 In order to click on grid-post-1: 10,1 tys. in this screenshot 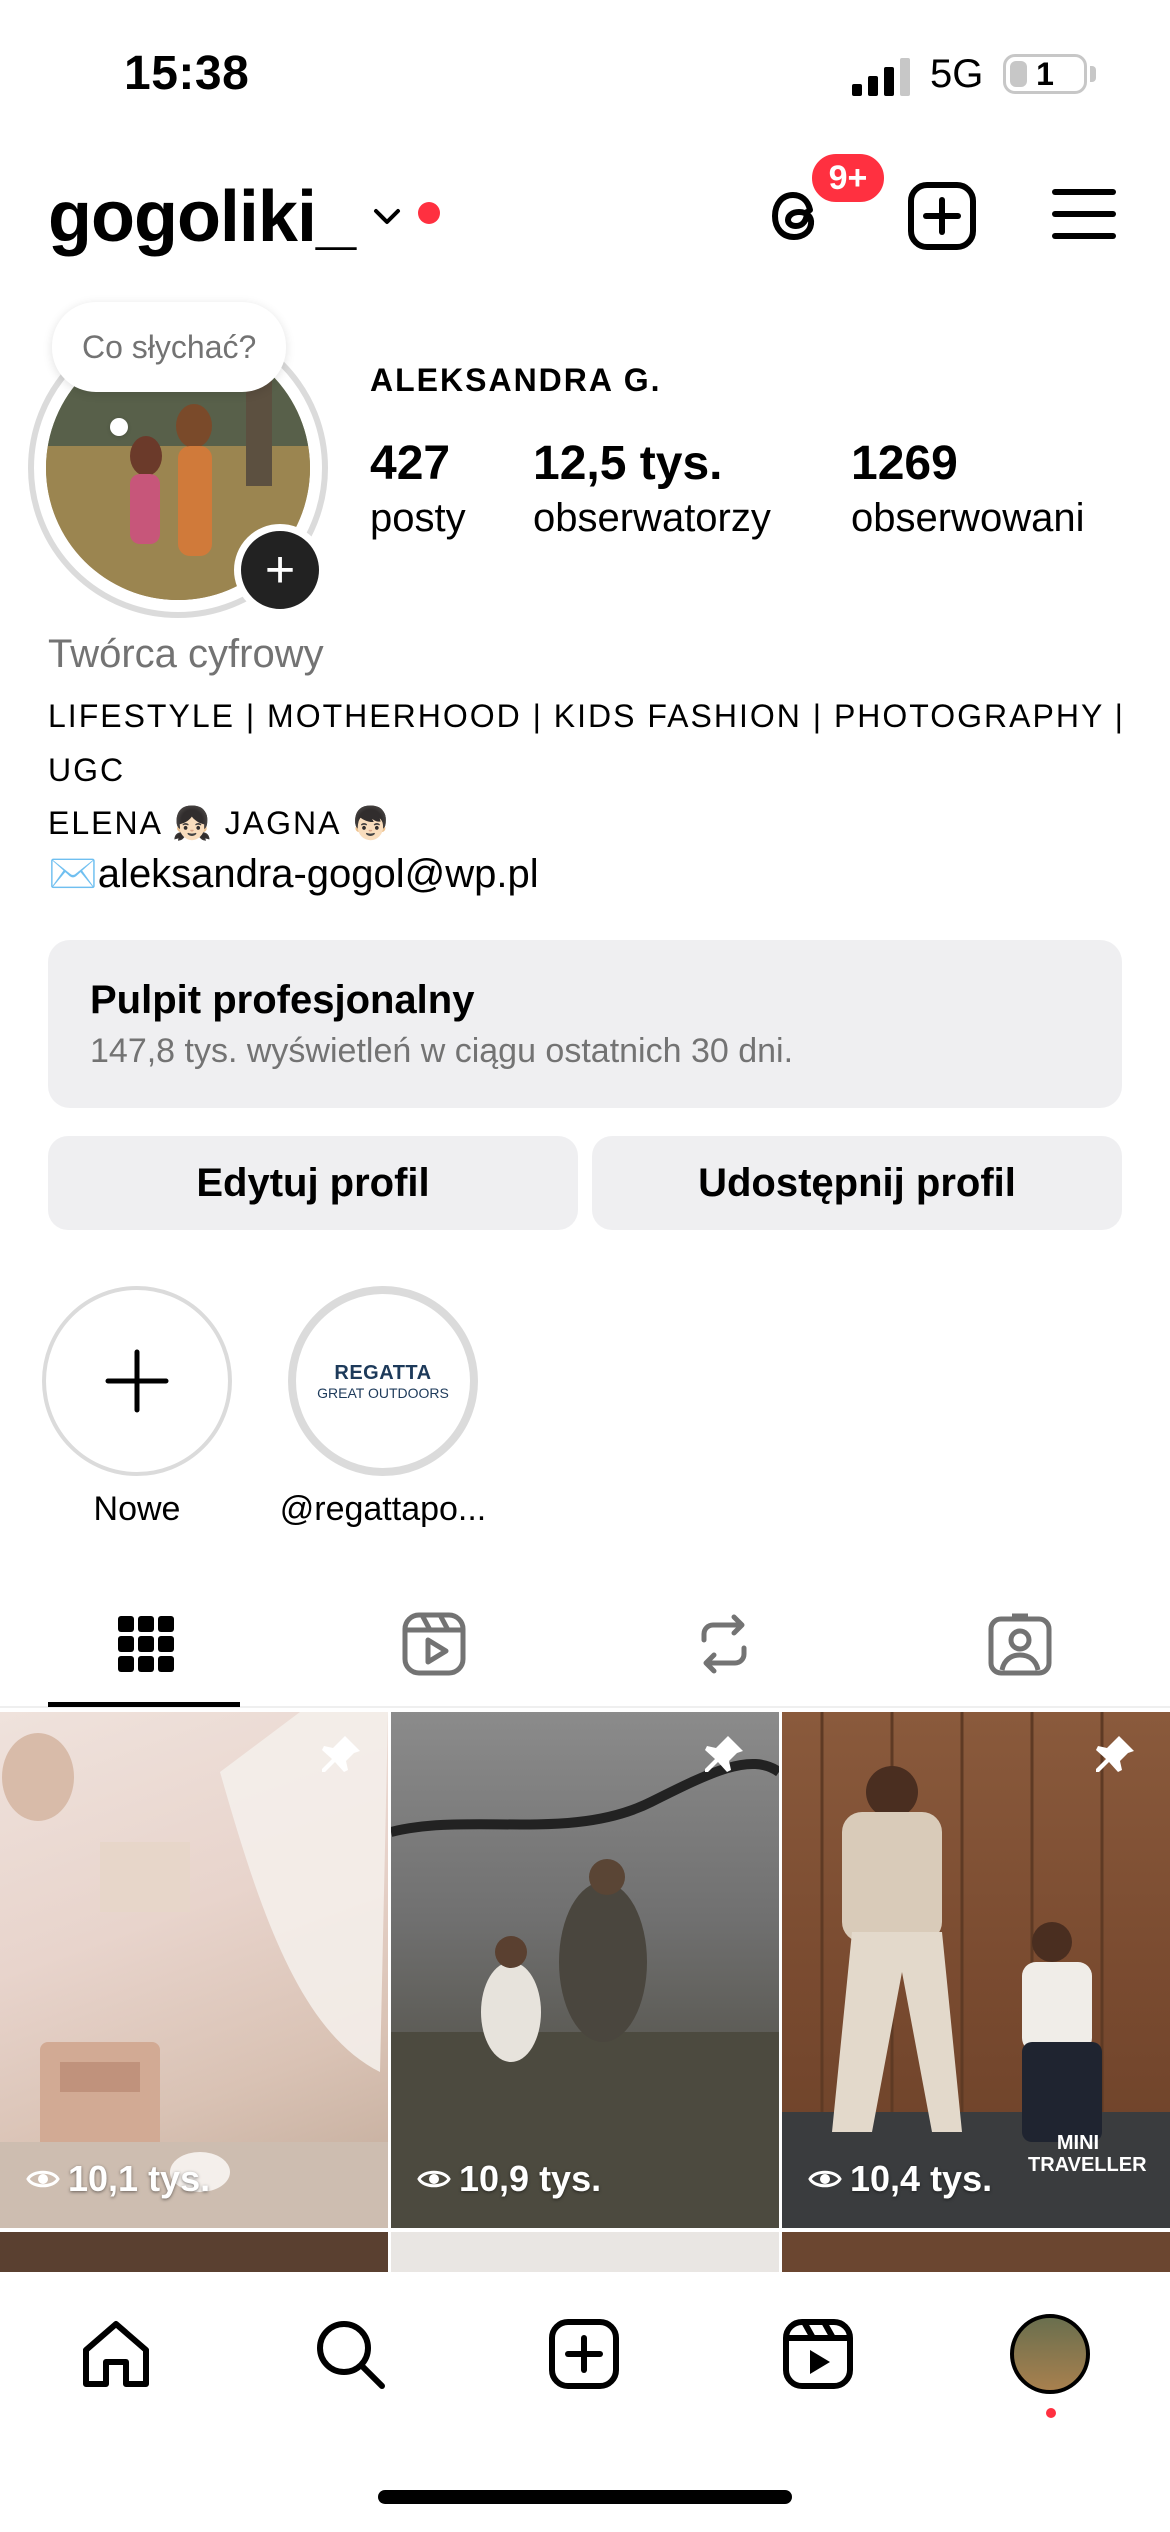, I will do `click(194, 1970)`.